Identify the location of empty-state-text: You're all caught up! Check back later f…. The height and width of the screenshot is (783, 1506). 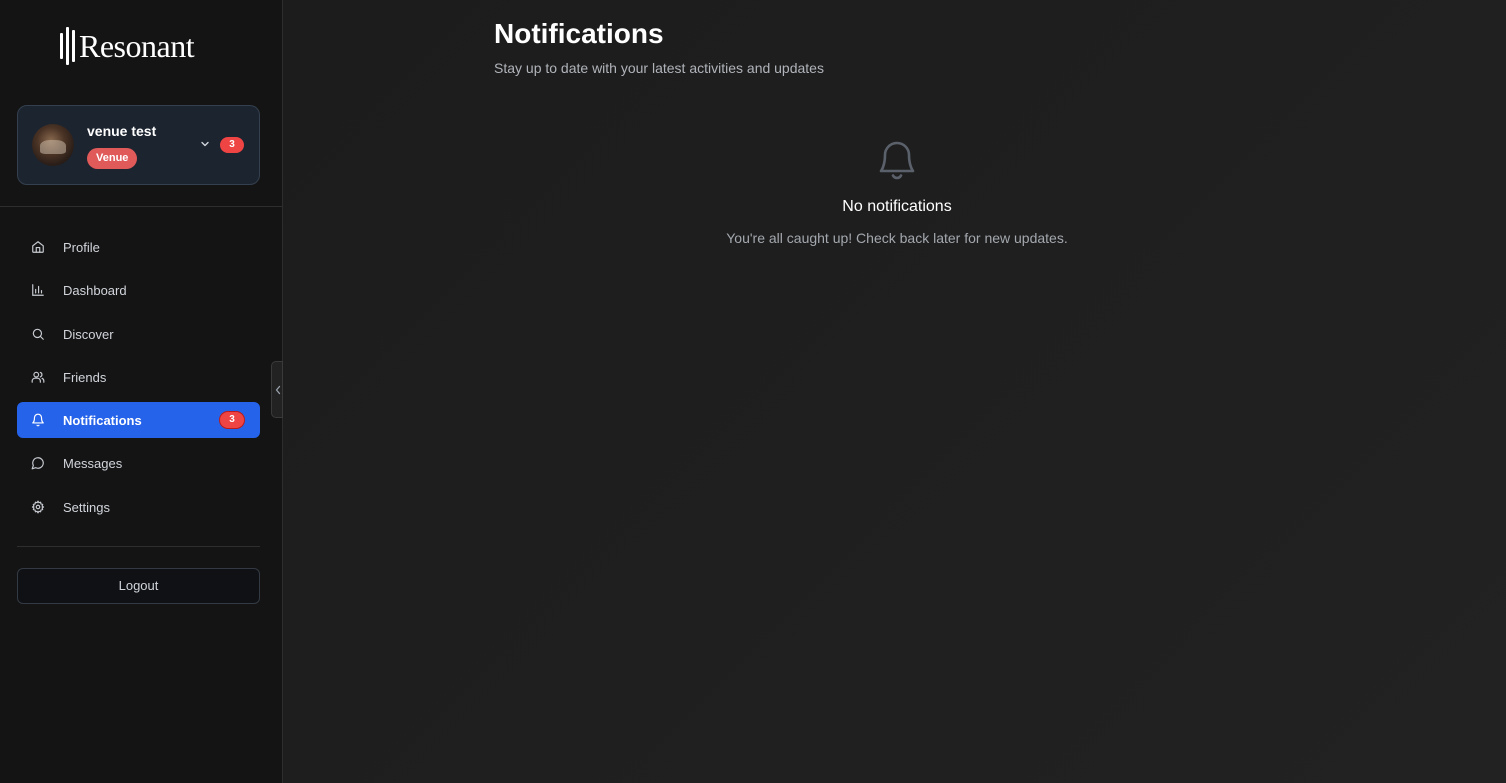
(897, 238).